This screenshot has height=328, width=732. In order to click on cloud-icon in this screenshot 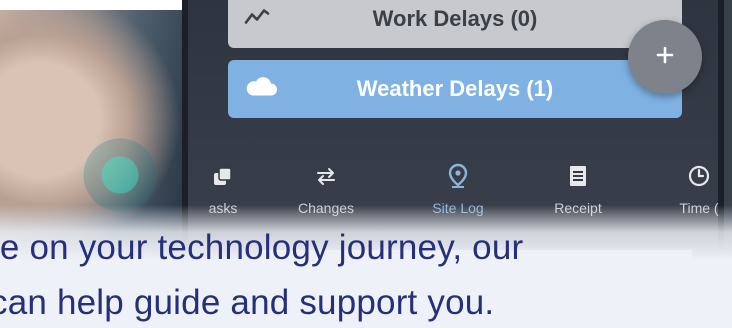, I will do `click(261, 89)`.